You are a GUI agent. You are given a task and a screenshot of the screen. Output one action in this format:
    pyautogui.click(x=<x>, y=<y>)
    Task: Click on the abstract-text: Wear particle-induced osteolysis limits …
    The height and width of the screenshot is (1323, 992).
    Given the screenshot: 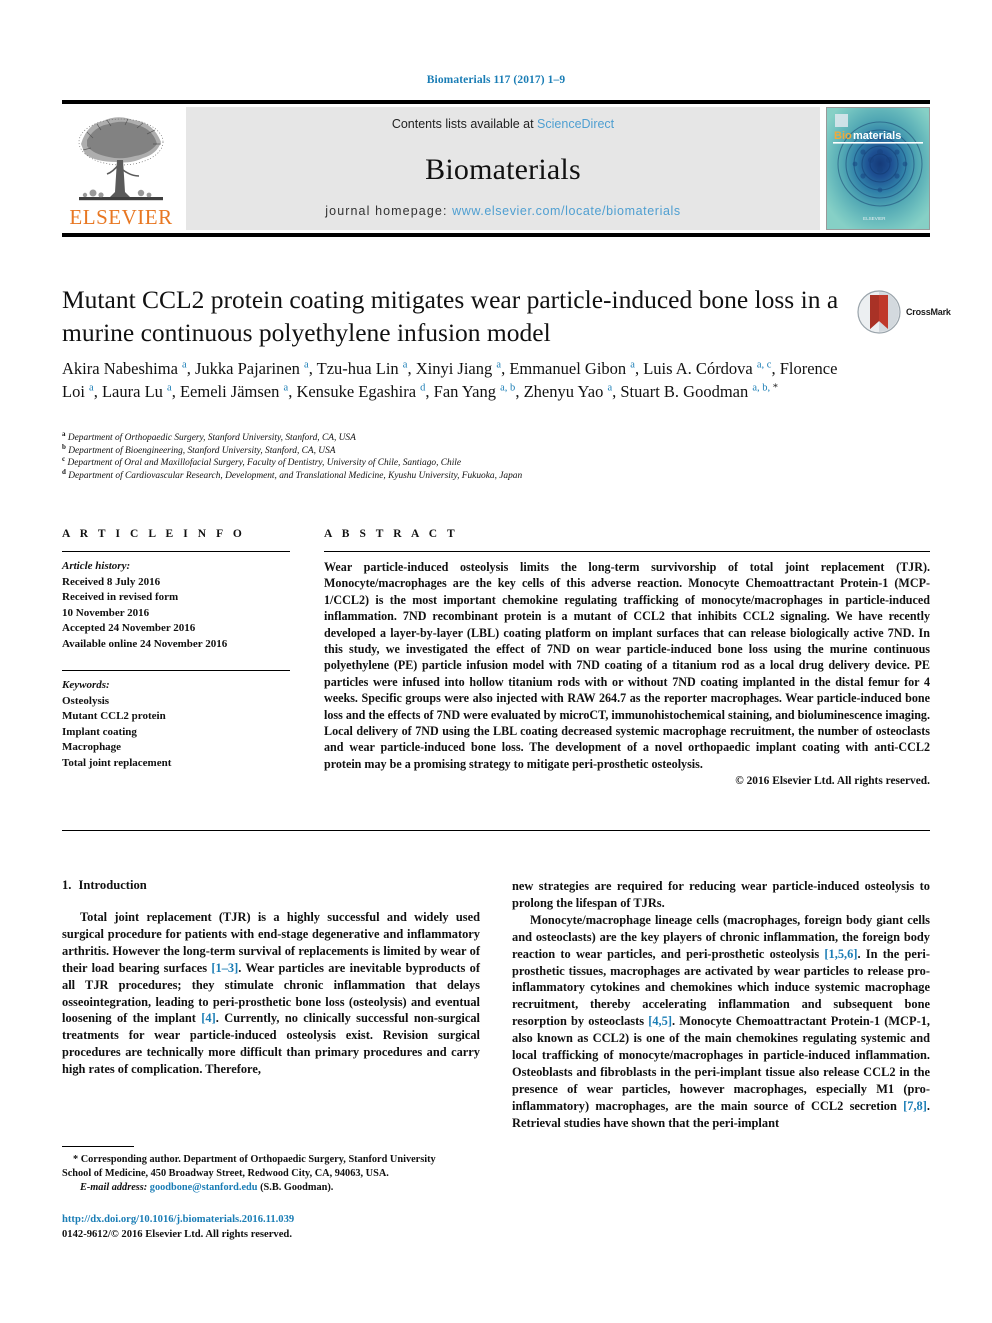 What is the action you would take?
    pyautogui.click(x=627, y=665)
    